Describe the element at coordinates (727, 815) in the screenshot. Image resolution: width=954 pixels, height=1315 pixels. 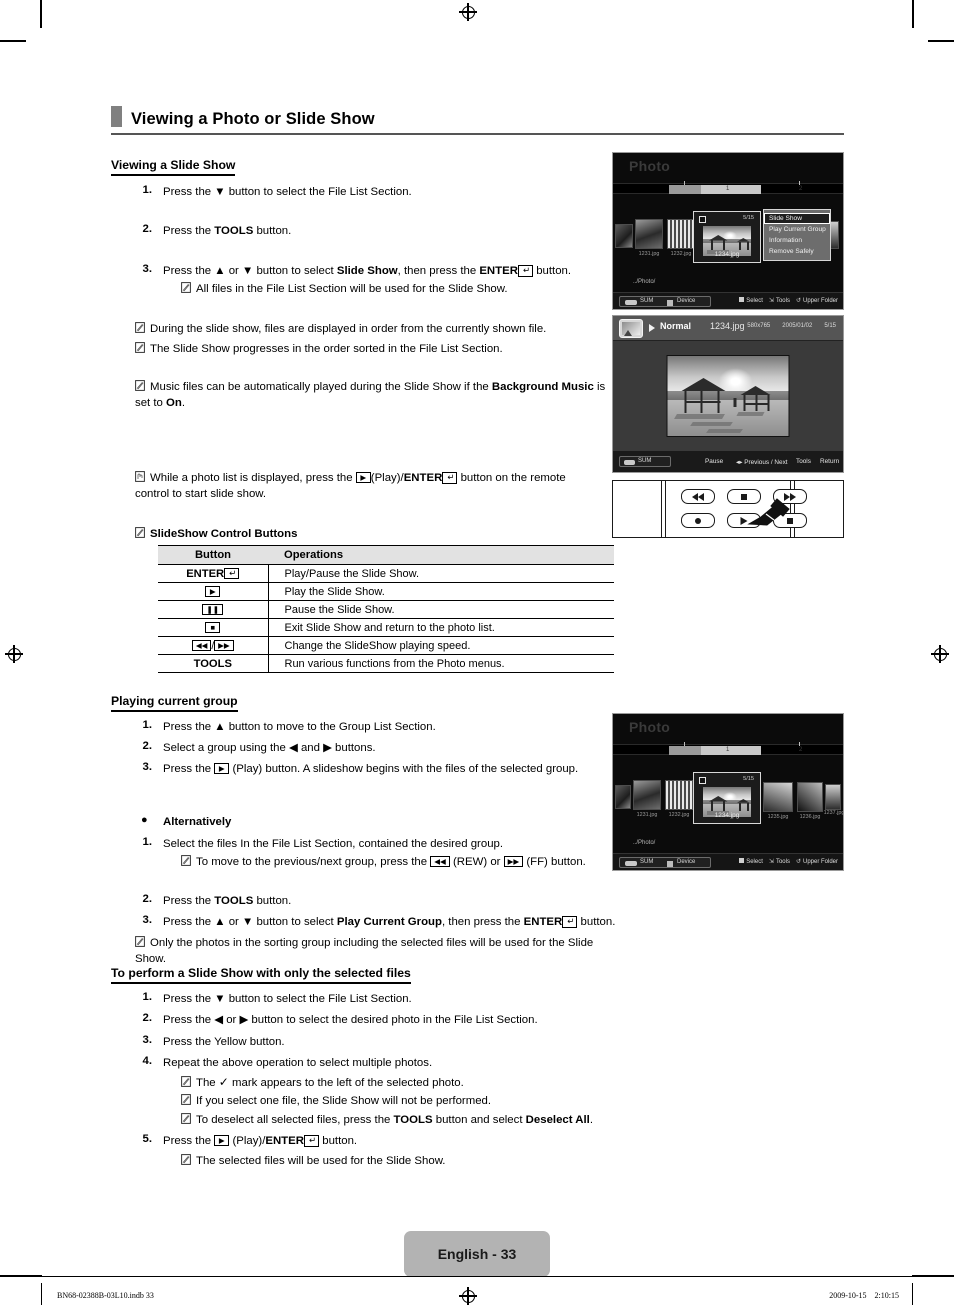
I see `selected-file-name: 1234.jpg` at that location.